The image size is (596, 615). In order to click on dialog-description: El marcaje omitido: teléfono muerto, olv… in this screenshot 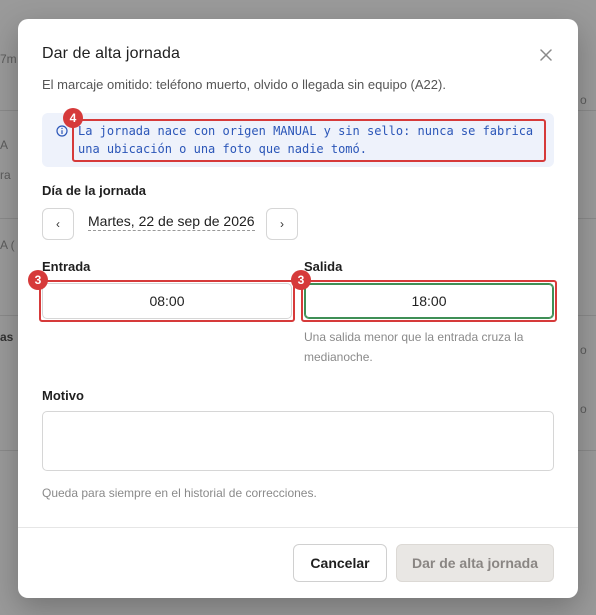, I will do `click(244, 84)`.